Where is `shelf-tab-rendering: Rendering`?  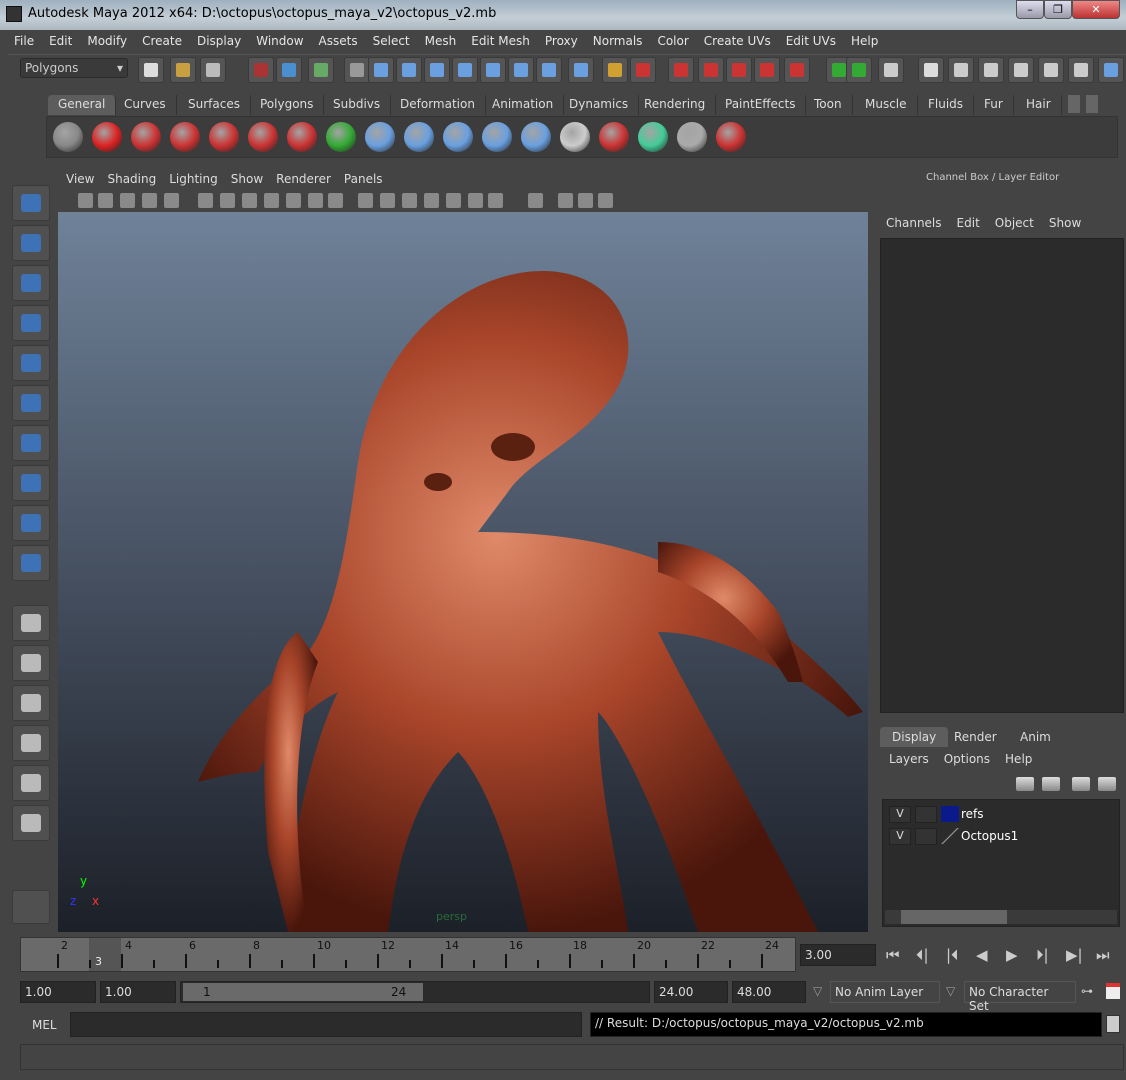
shelf-tab-rendering: Rendering is located at coordinates (675, 105).